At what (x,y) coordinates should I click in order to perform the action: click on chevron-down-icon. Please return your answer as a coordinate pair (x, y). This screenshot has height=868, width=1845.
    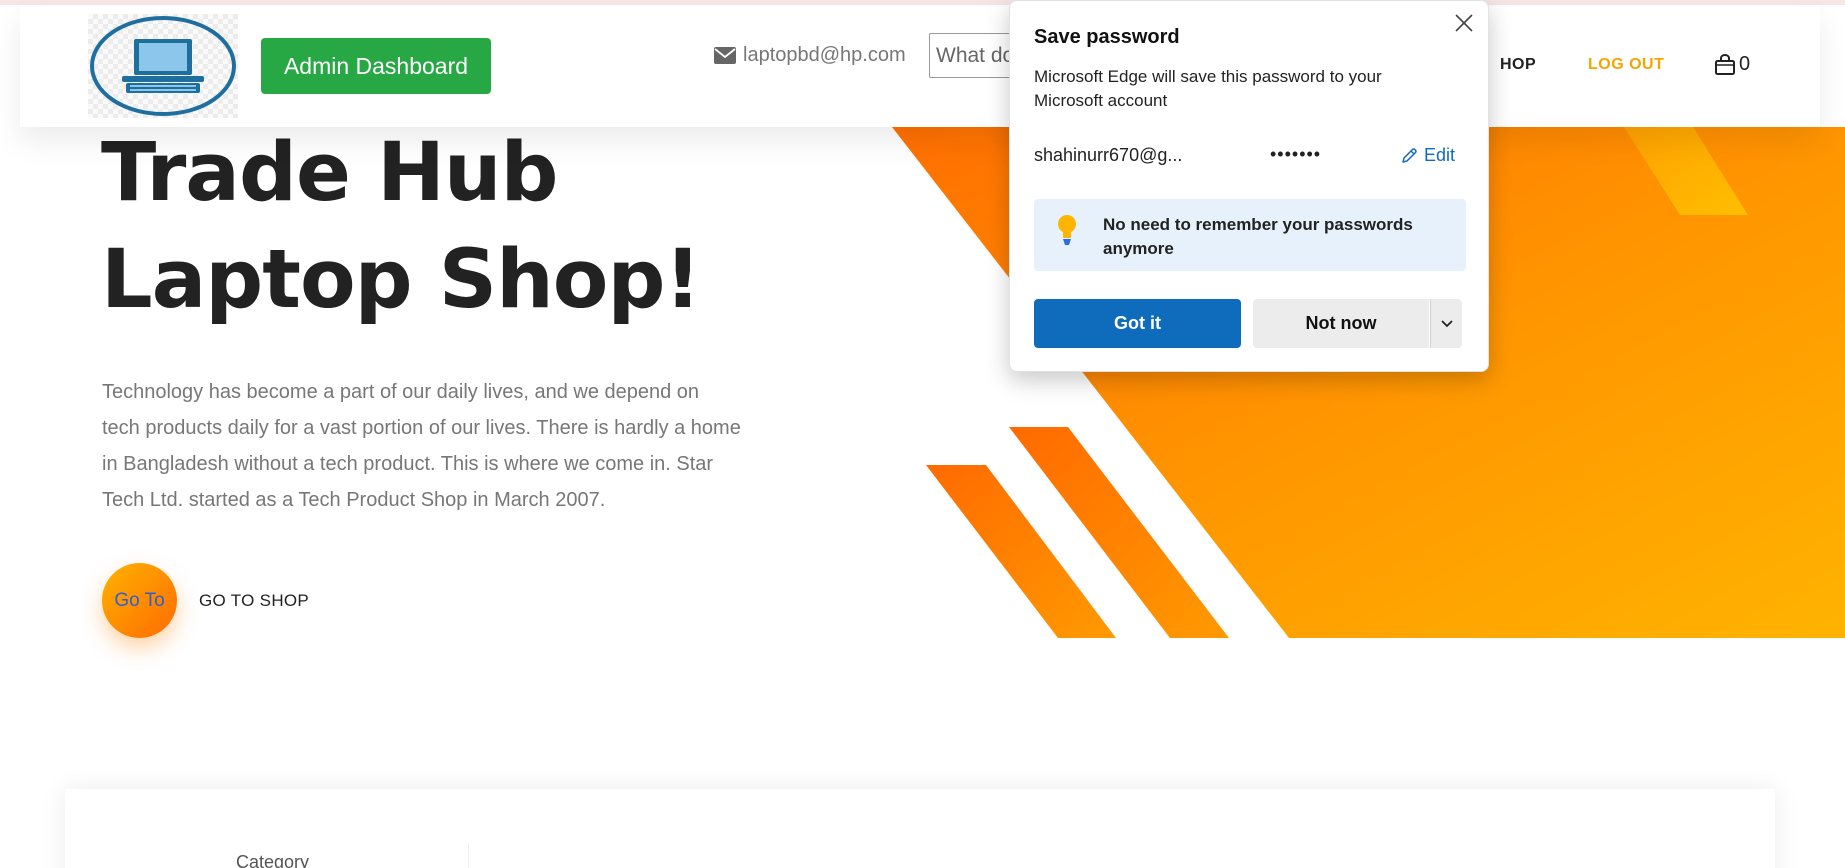
    Looking at the image, I should click on (1446, 323).